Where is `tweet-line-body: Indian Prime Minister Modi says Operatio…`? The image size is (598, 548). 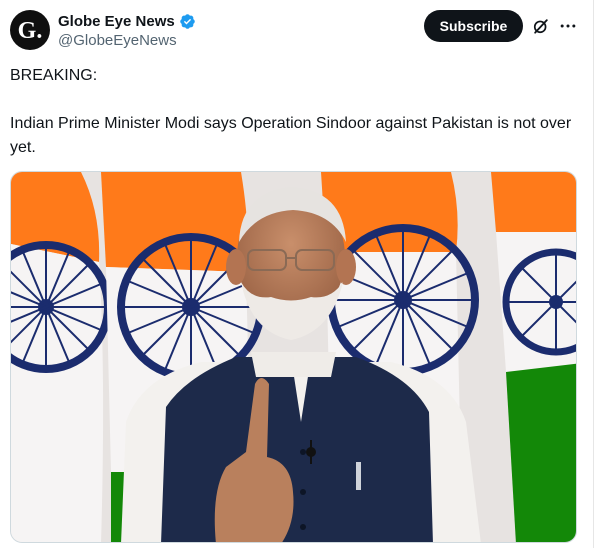 tweet-line-body: Indian Prime Minister Modi says Operatio… is located at coordinates (291, 135).